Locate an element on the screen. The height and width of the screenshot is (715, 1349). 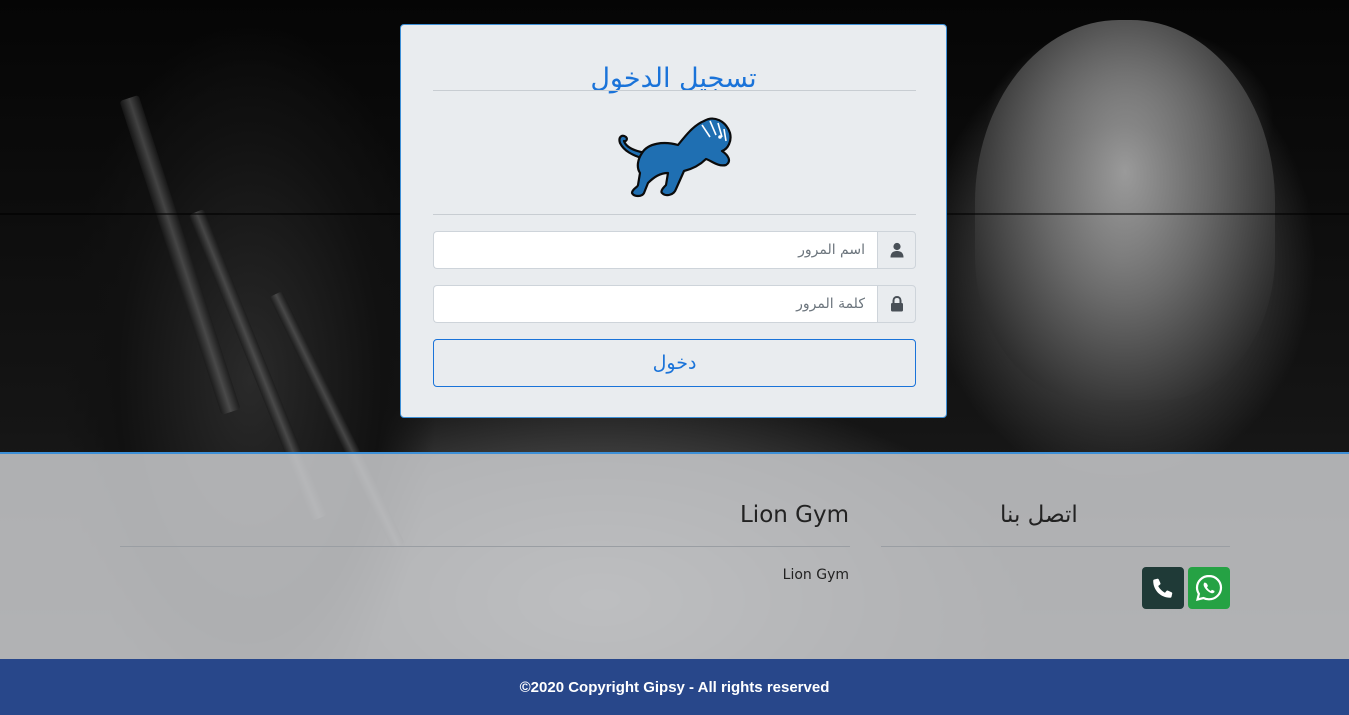
phone-button is located at coordinates (1163, 588).